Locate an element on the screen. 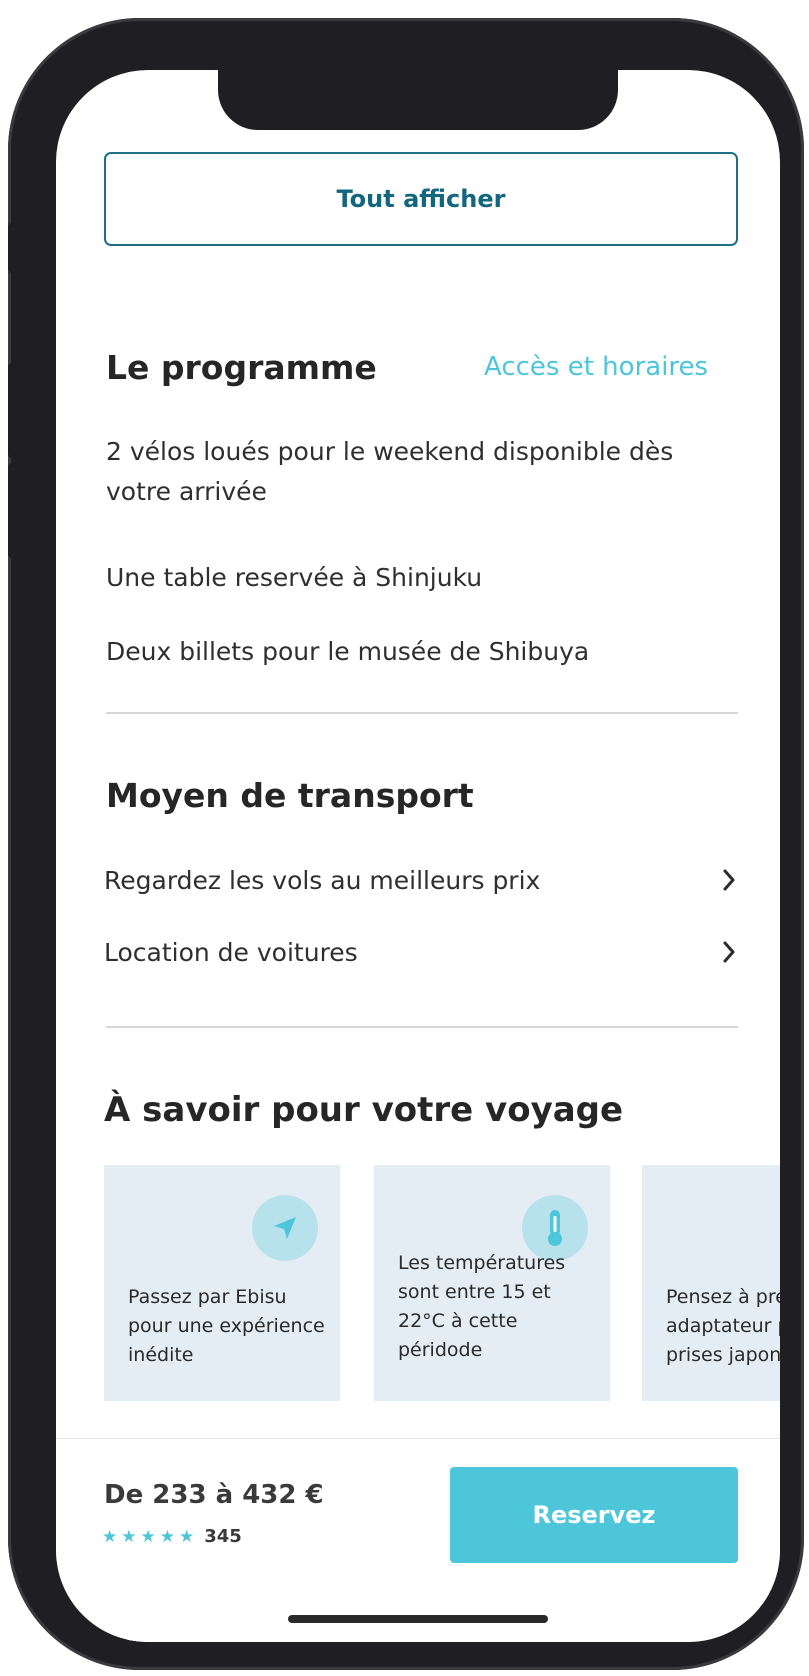 Image resolution: width=809 pixels, height=1676 pixels. rating: ★ ★ ★ ★ ★ 345 is located at coordinates (172, 1536).